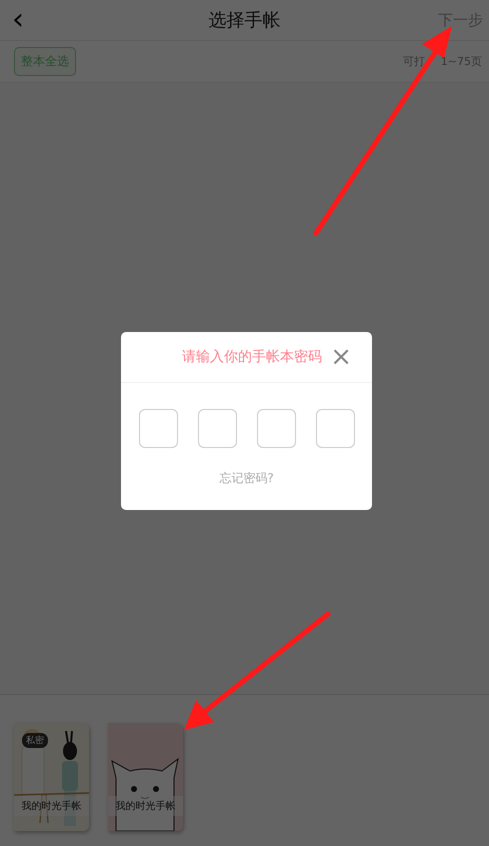 The height and width of the screenshot is (846, 489). Describe the element at coordinates (145, 777) in the screenshot. I see `notebook-cover: 我的时光手帐` at that location.